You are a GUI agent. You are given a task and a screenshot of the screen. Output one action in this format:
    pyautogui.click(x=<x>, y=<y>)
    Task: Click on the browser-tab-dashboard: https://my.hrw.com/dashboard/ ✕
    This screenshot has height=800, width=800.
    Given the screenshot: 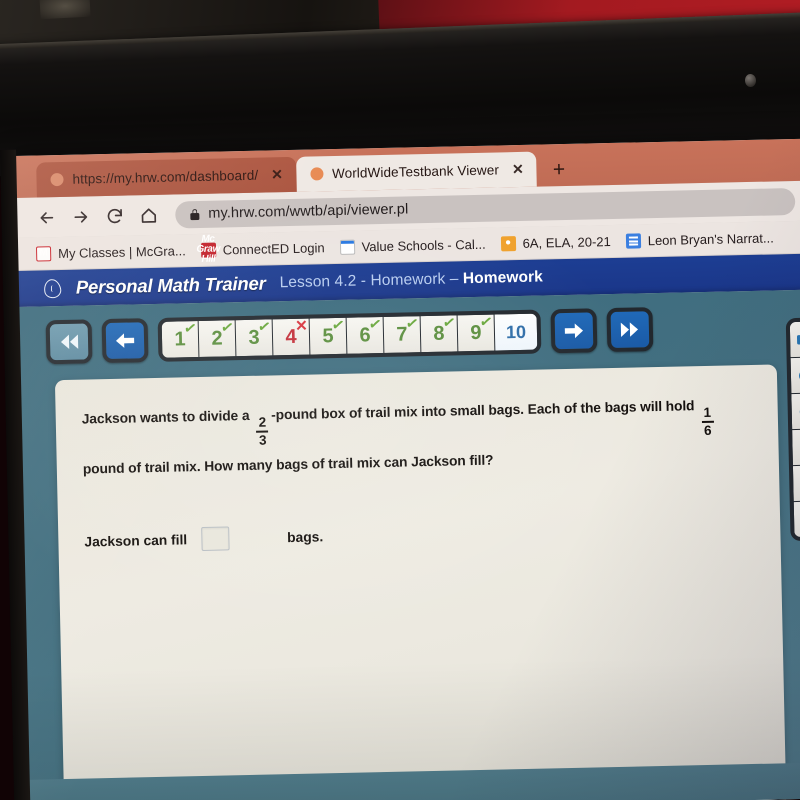 What is the action you would take?
    pyautogui.click(x=166, y=177)
    